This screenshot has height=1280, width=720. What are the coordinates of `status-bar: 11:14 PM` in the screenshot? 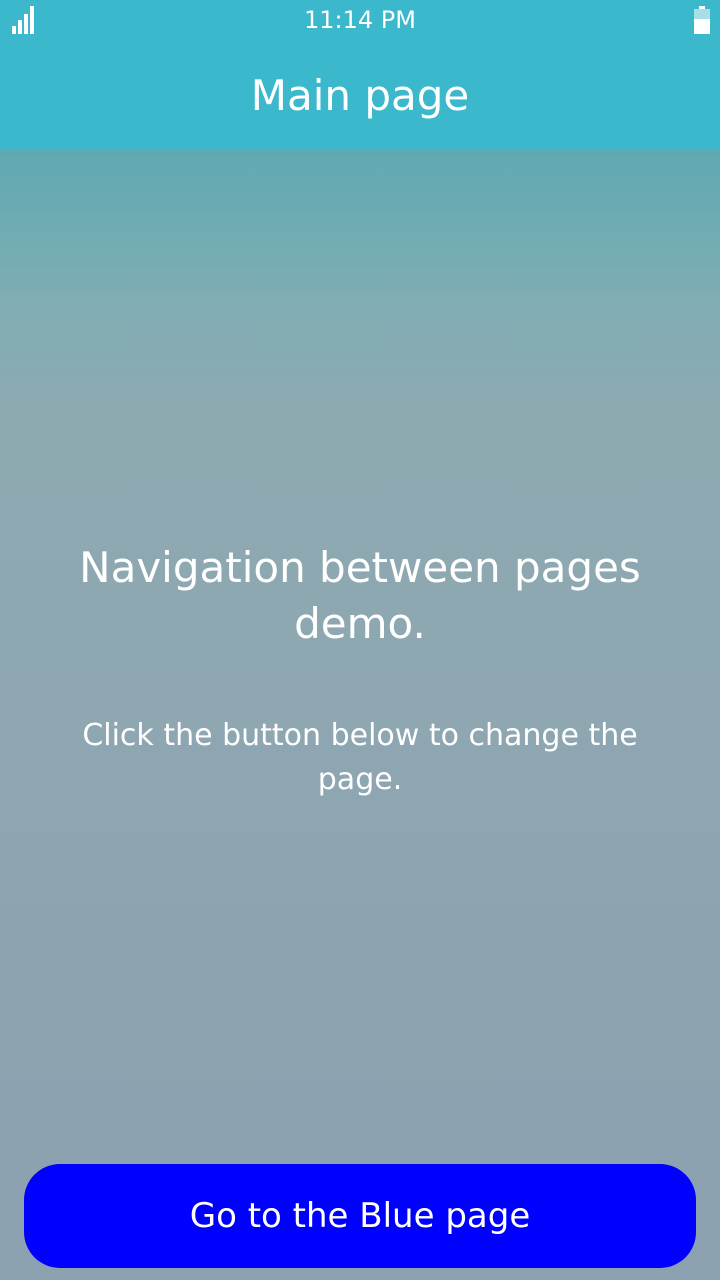 It's located at (360, 20).